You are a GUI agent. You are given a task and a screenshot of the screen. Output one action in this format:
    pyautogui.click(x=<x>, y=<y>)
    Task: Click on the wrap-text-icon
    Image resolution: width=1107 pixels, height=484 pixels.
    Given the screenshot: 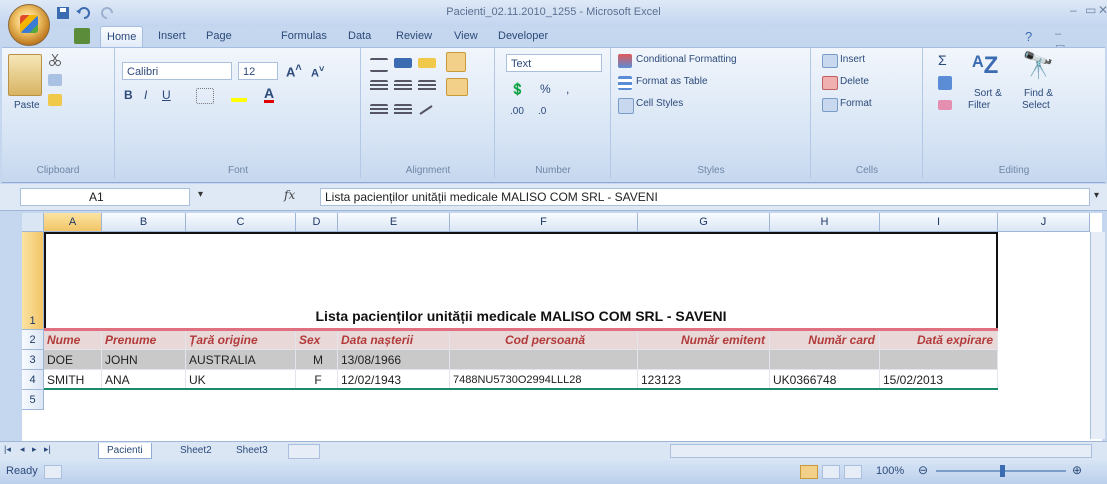 What is the action you would take?
    pyautogui.click(x=456, y=62)
    